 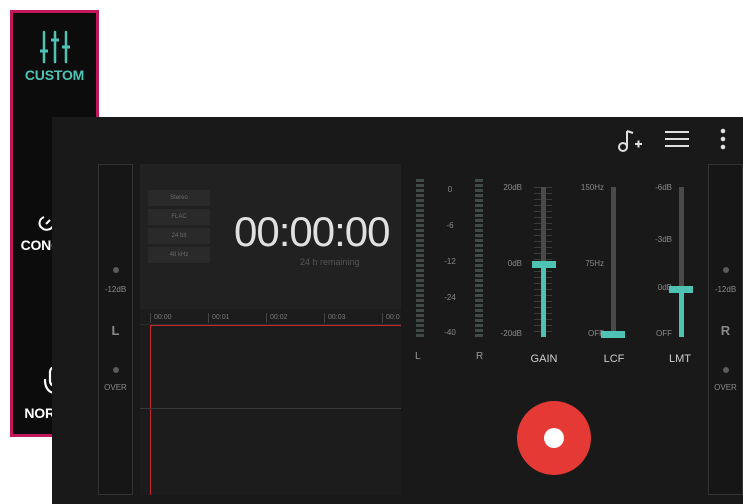 I want to click on left-channel-meter: -12dB L OVER, so click(x=115, y=329).